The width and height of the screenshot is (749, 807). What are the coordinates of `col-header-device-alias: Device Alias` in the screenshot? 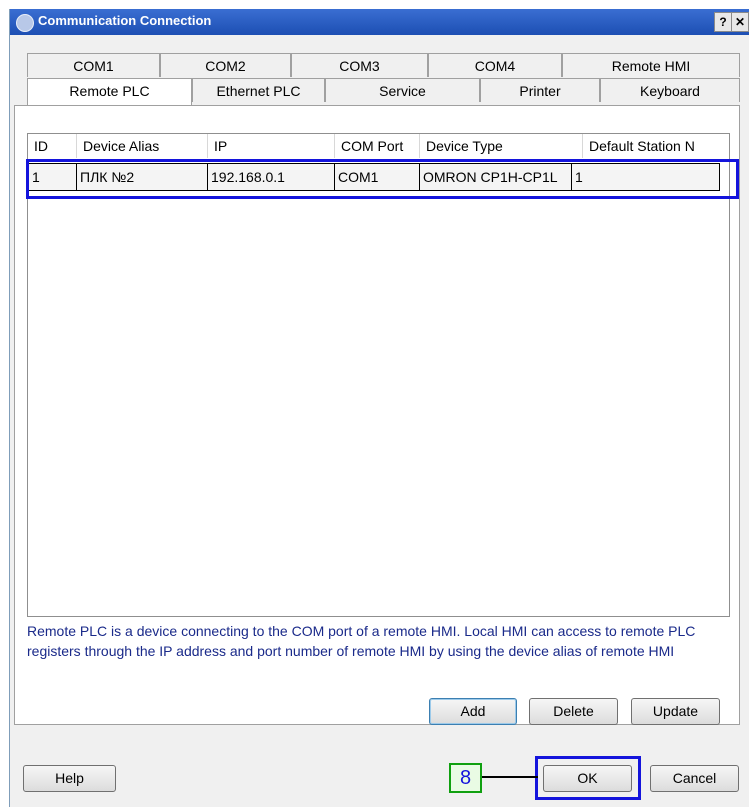 It's located at (142, 146).